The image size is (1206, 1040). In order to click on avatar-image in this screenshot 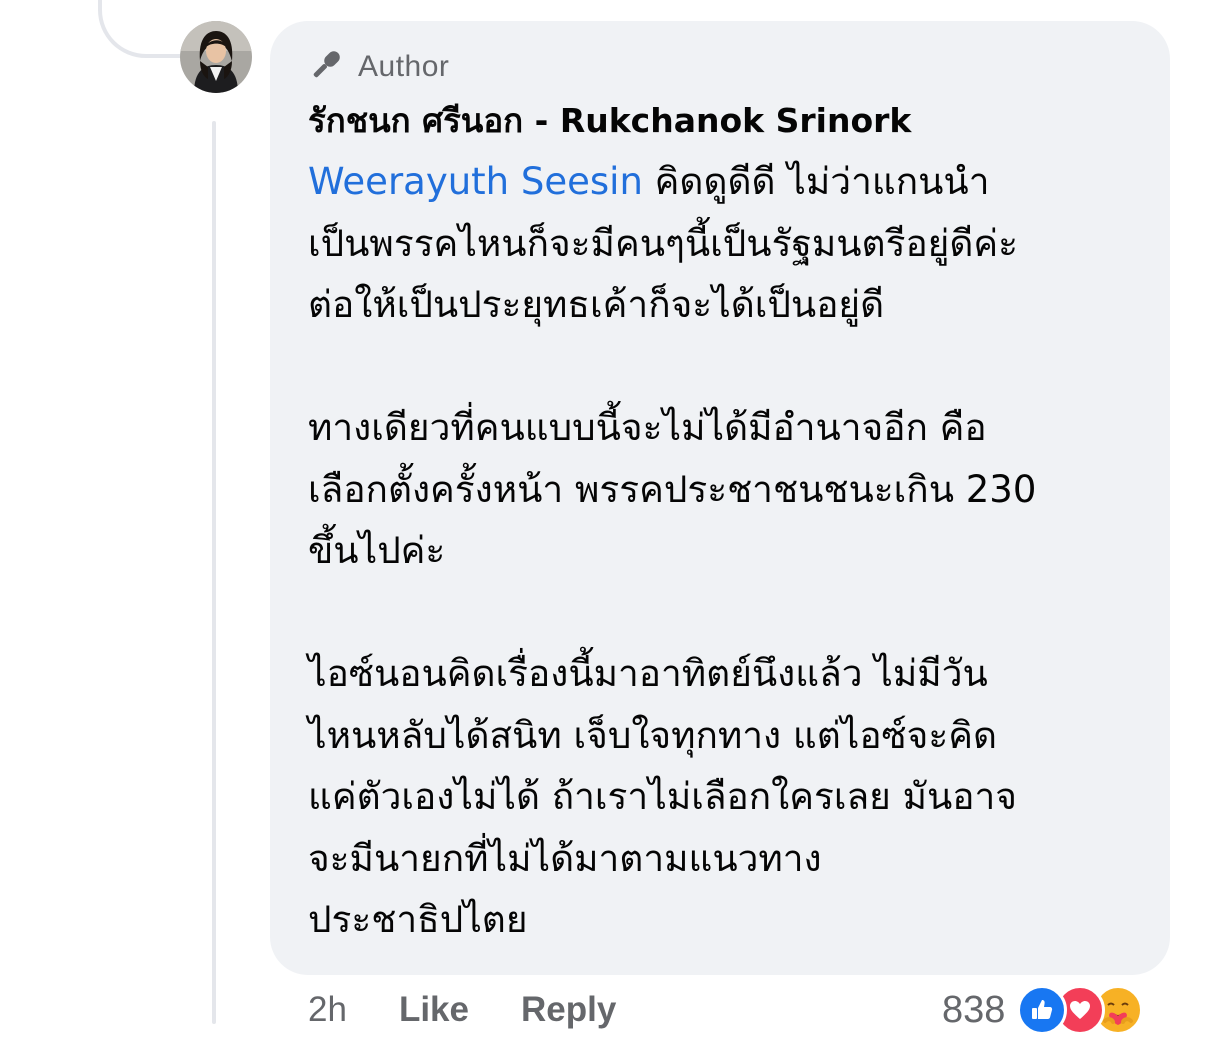, I will do `click(216, 57)`.